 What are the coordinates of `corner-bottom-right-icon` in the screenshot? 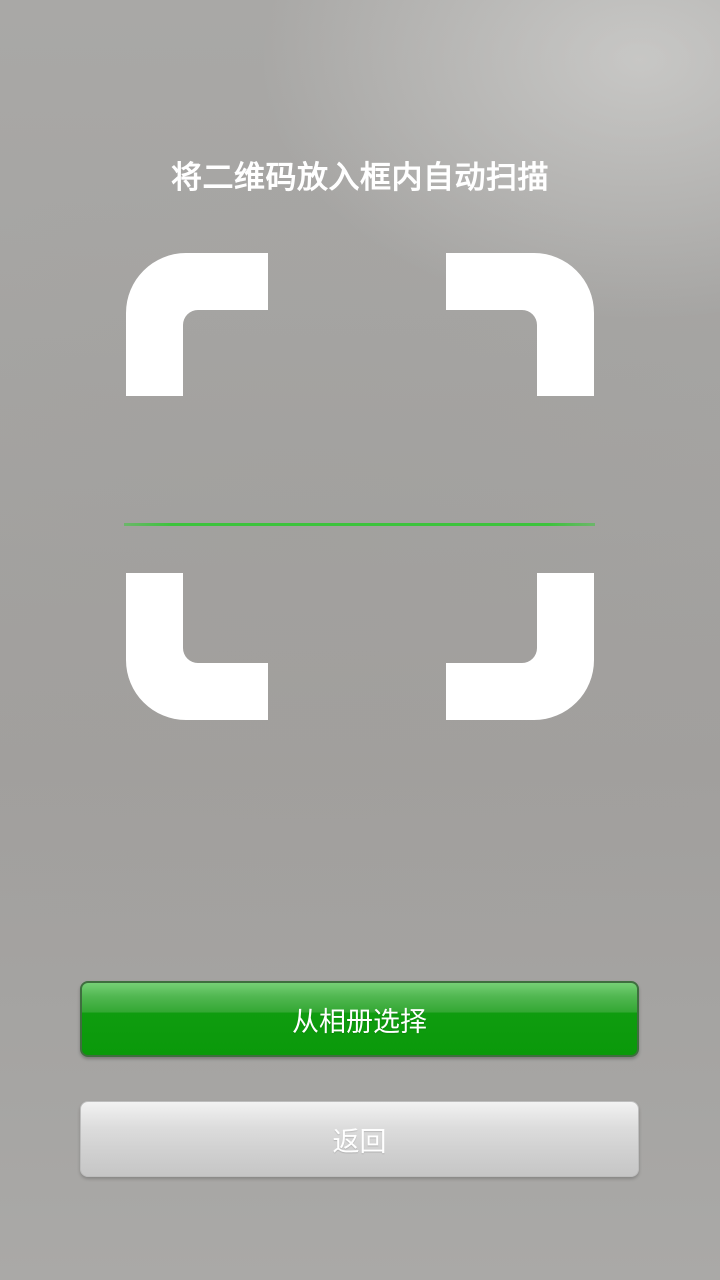 It's located at (520, 646).